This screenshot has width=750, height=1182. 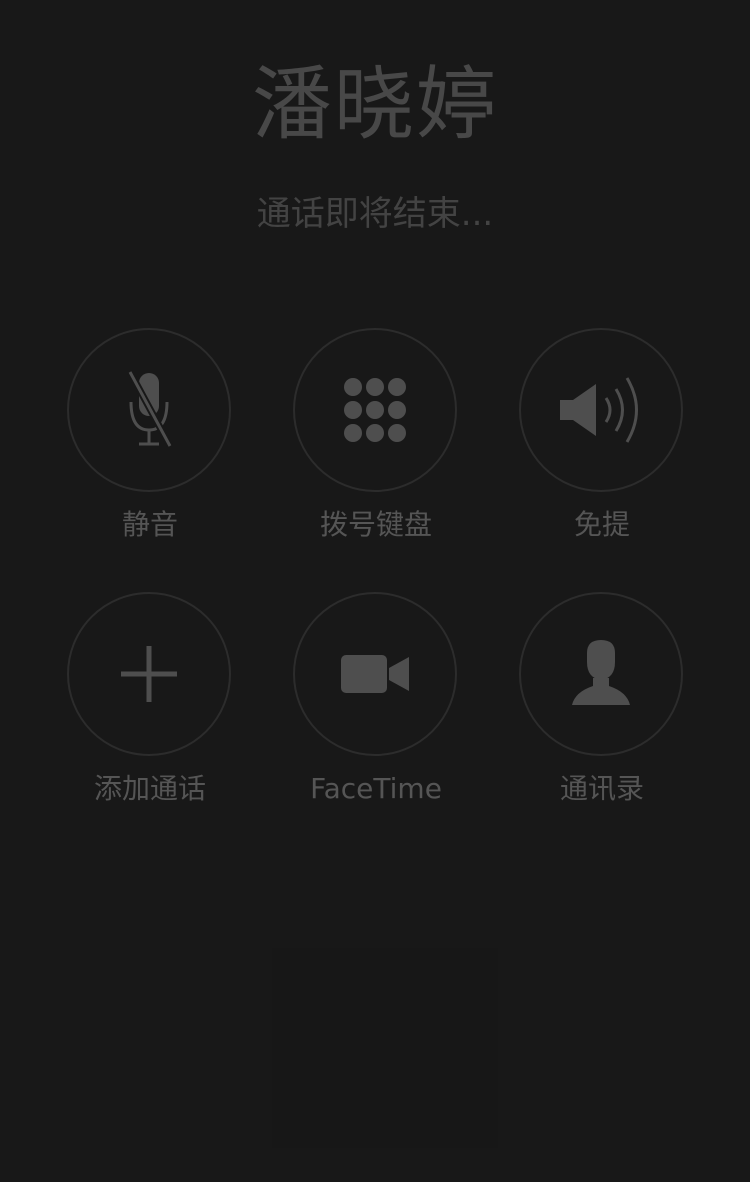 I want to click on plus-icon, so click(x=149, y=674).